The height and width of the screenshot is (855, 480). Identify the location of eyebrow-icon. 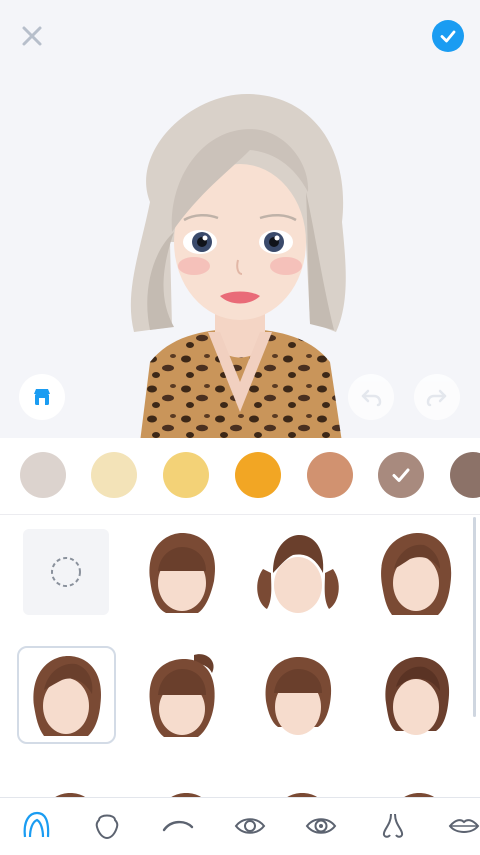
(178, 826).